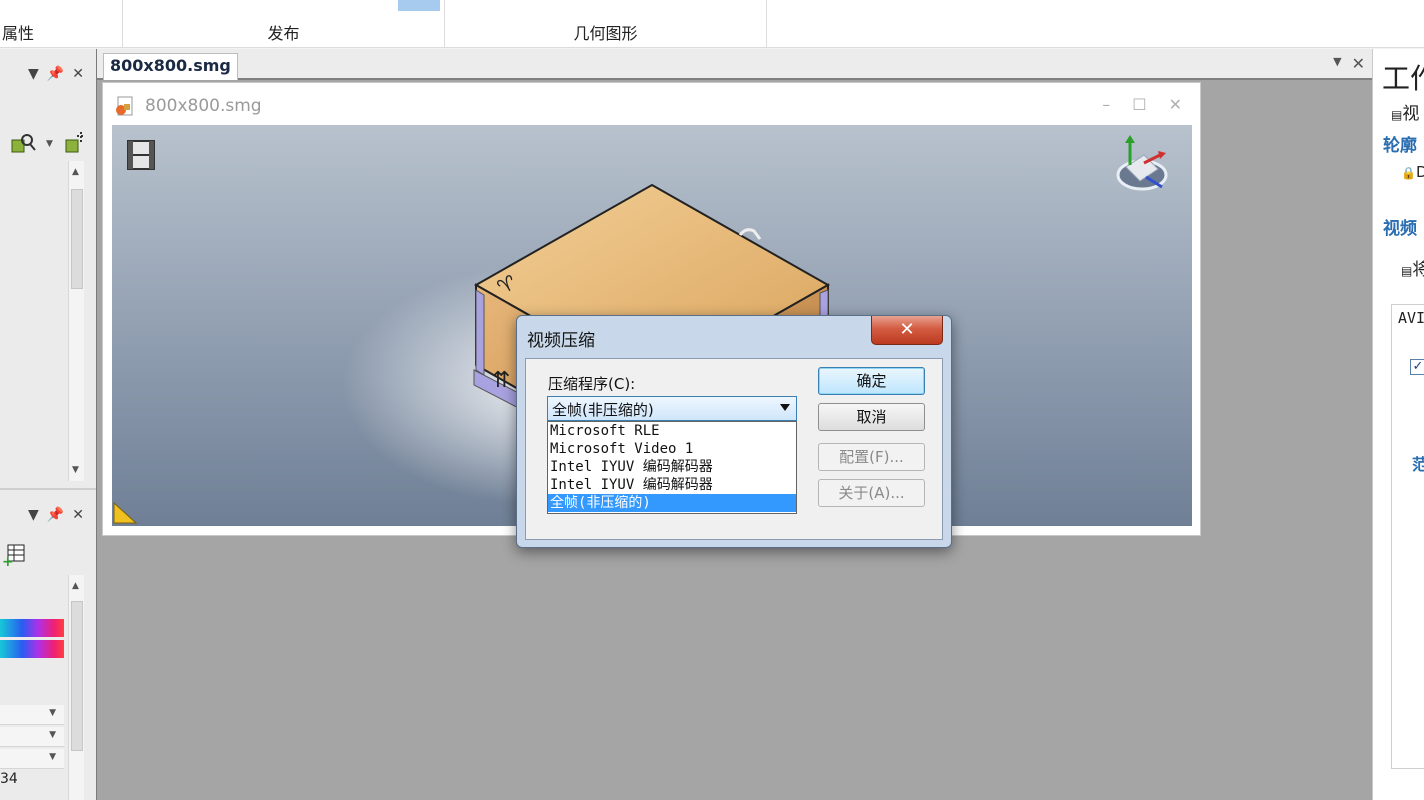 The image size is (1424, 800). Describe the element at coordinates (603, 410) in the screenshot. I see `compressor-selected-value: 全帧(非压缩的)` at that location.